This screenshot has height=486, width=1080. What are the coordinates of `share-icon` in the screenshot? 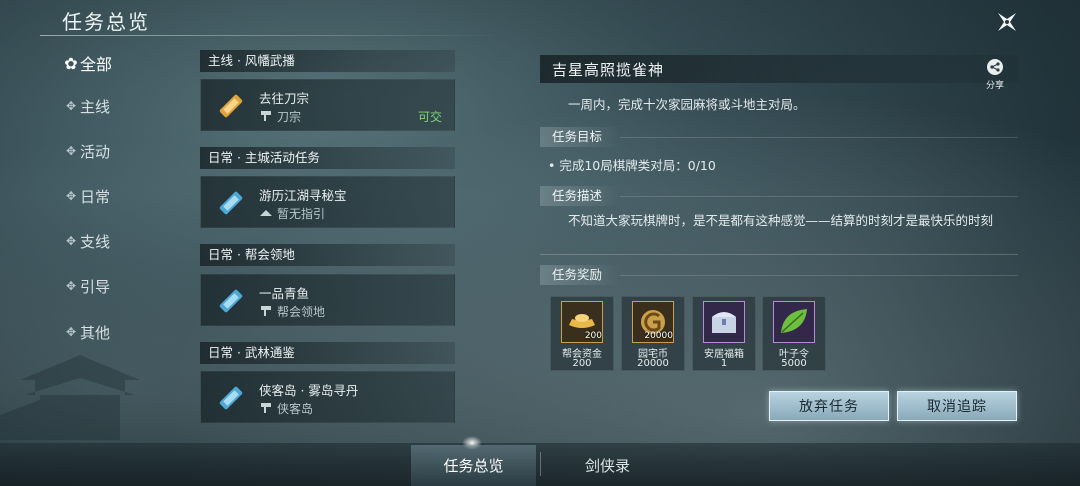 It's located at (995, 67).